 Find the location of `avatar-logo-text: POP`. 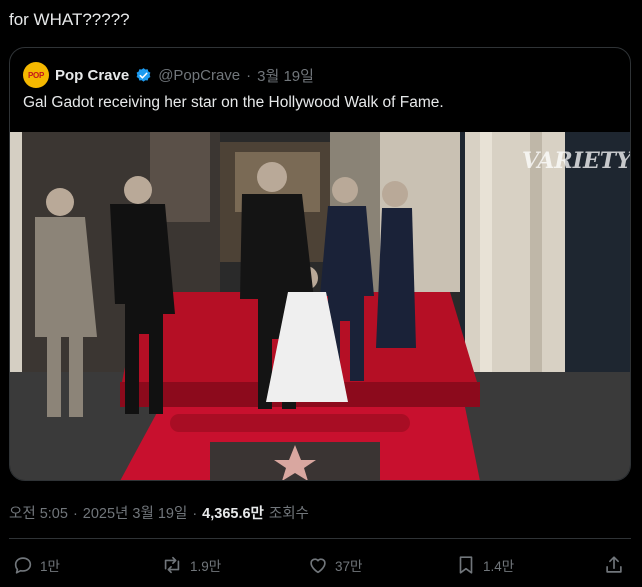

avatar-logo-text: POP is located at coordinates (36, 75).